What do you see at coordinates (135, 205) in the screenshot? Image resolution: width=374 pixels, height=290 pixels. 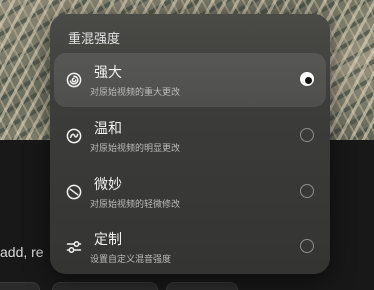 I see `option-description: 对原始视频的轻微修改` at bounding box center [135, 205].